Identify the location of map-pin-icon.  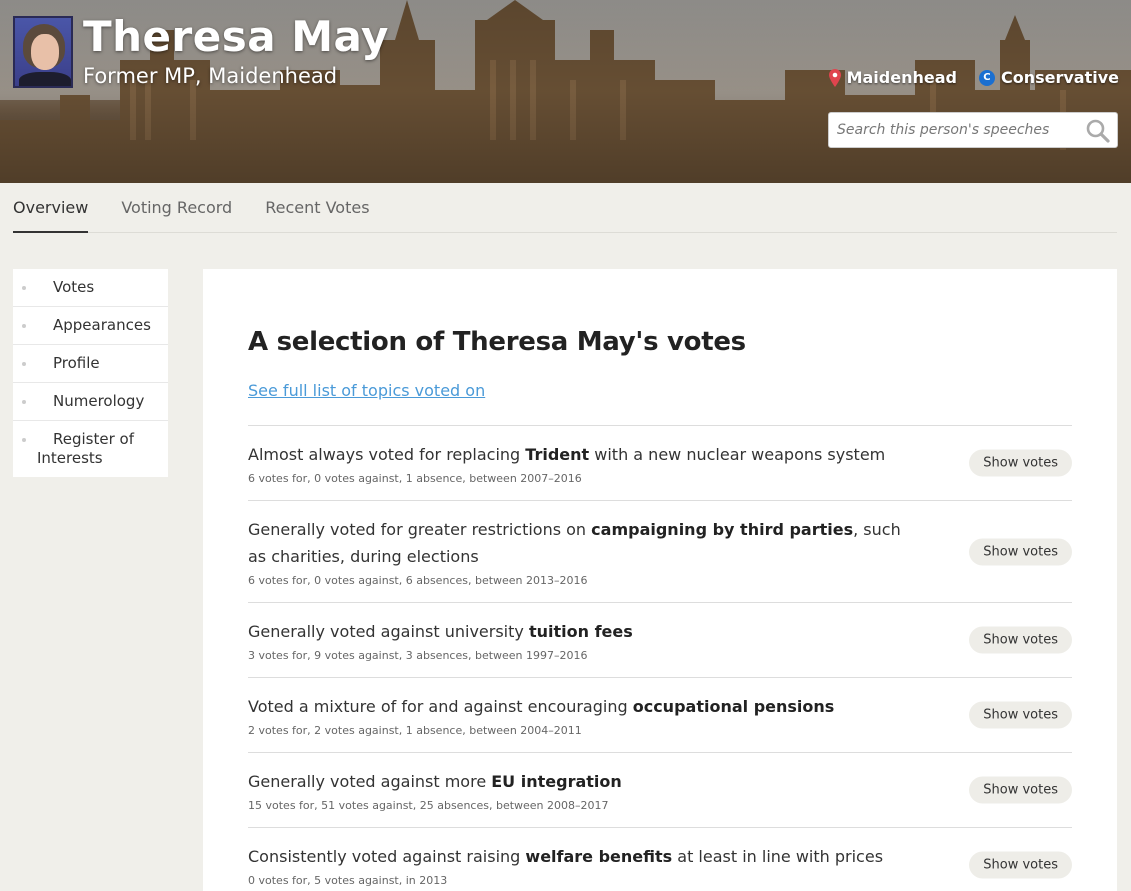
(834, 77).